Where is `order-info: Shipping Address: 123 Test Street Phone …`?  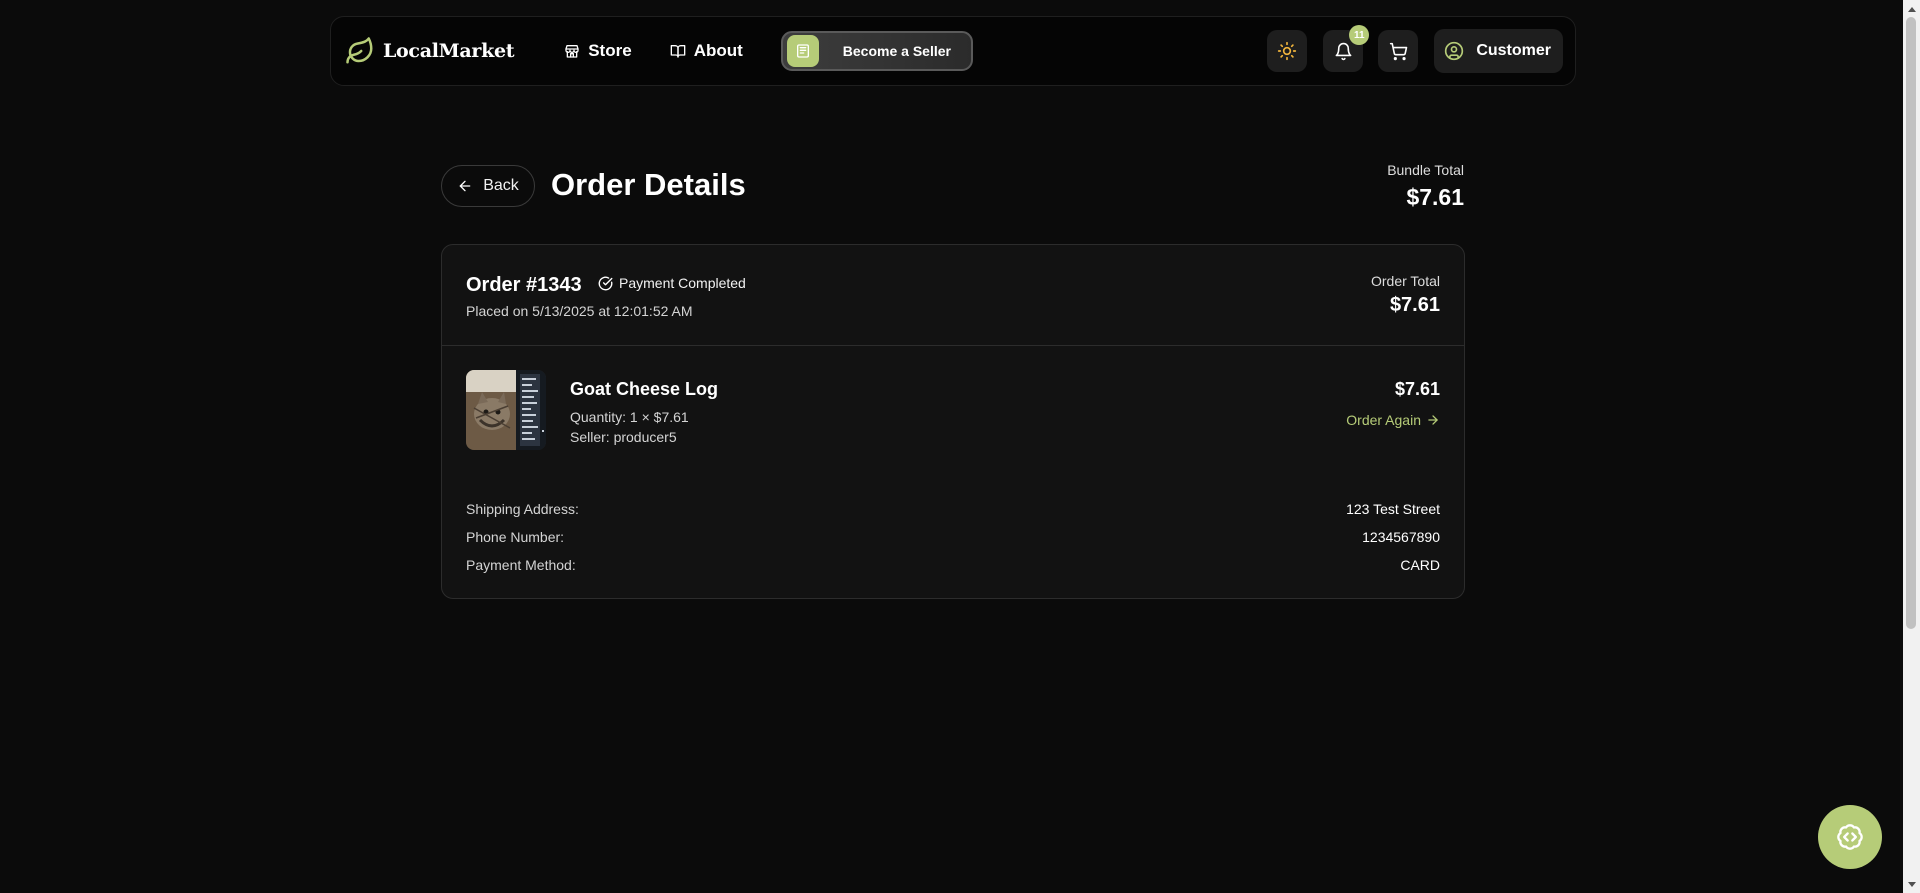
order-info: Shipping Address: 123 Test Street Phone … is located at coordinates (953, 543).